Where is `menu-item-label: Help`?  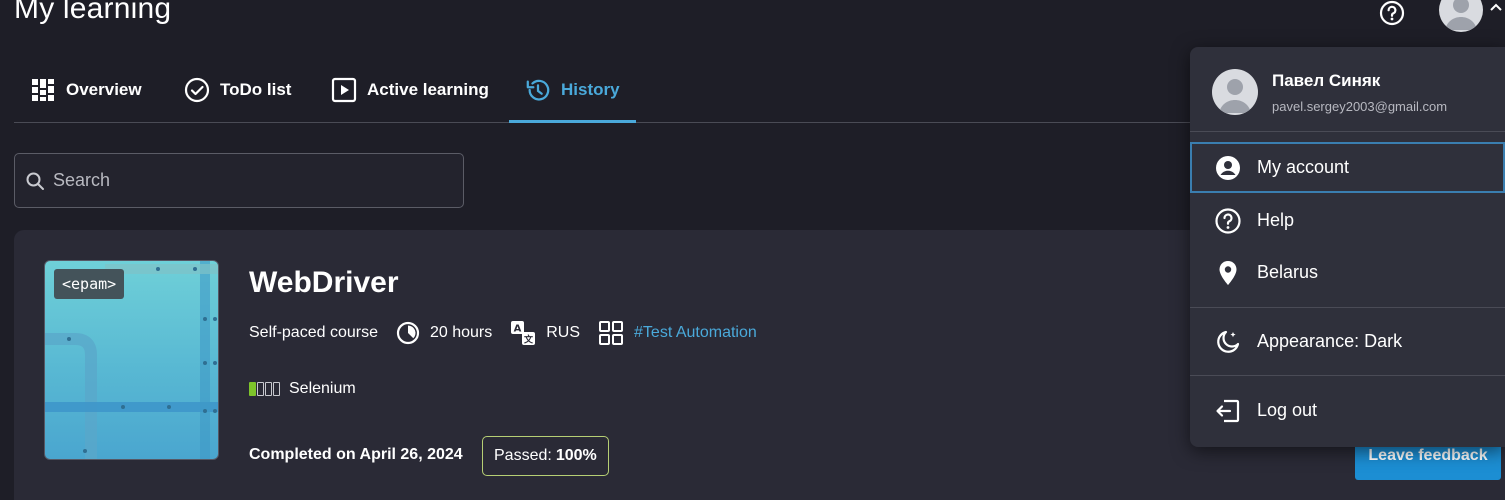 menu-item-label: Help is located at coordinates (1276, 220).